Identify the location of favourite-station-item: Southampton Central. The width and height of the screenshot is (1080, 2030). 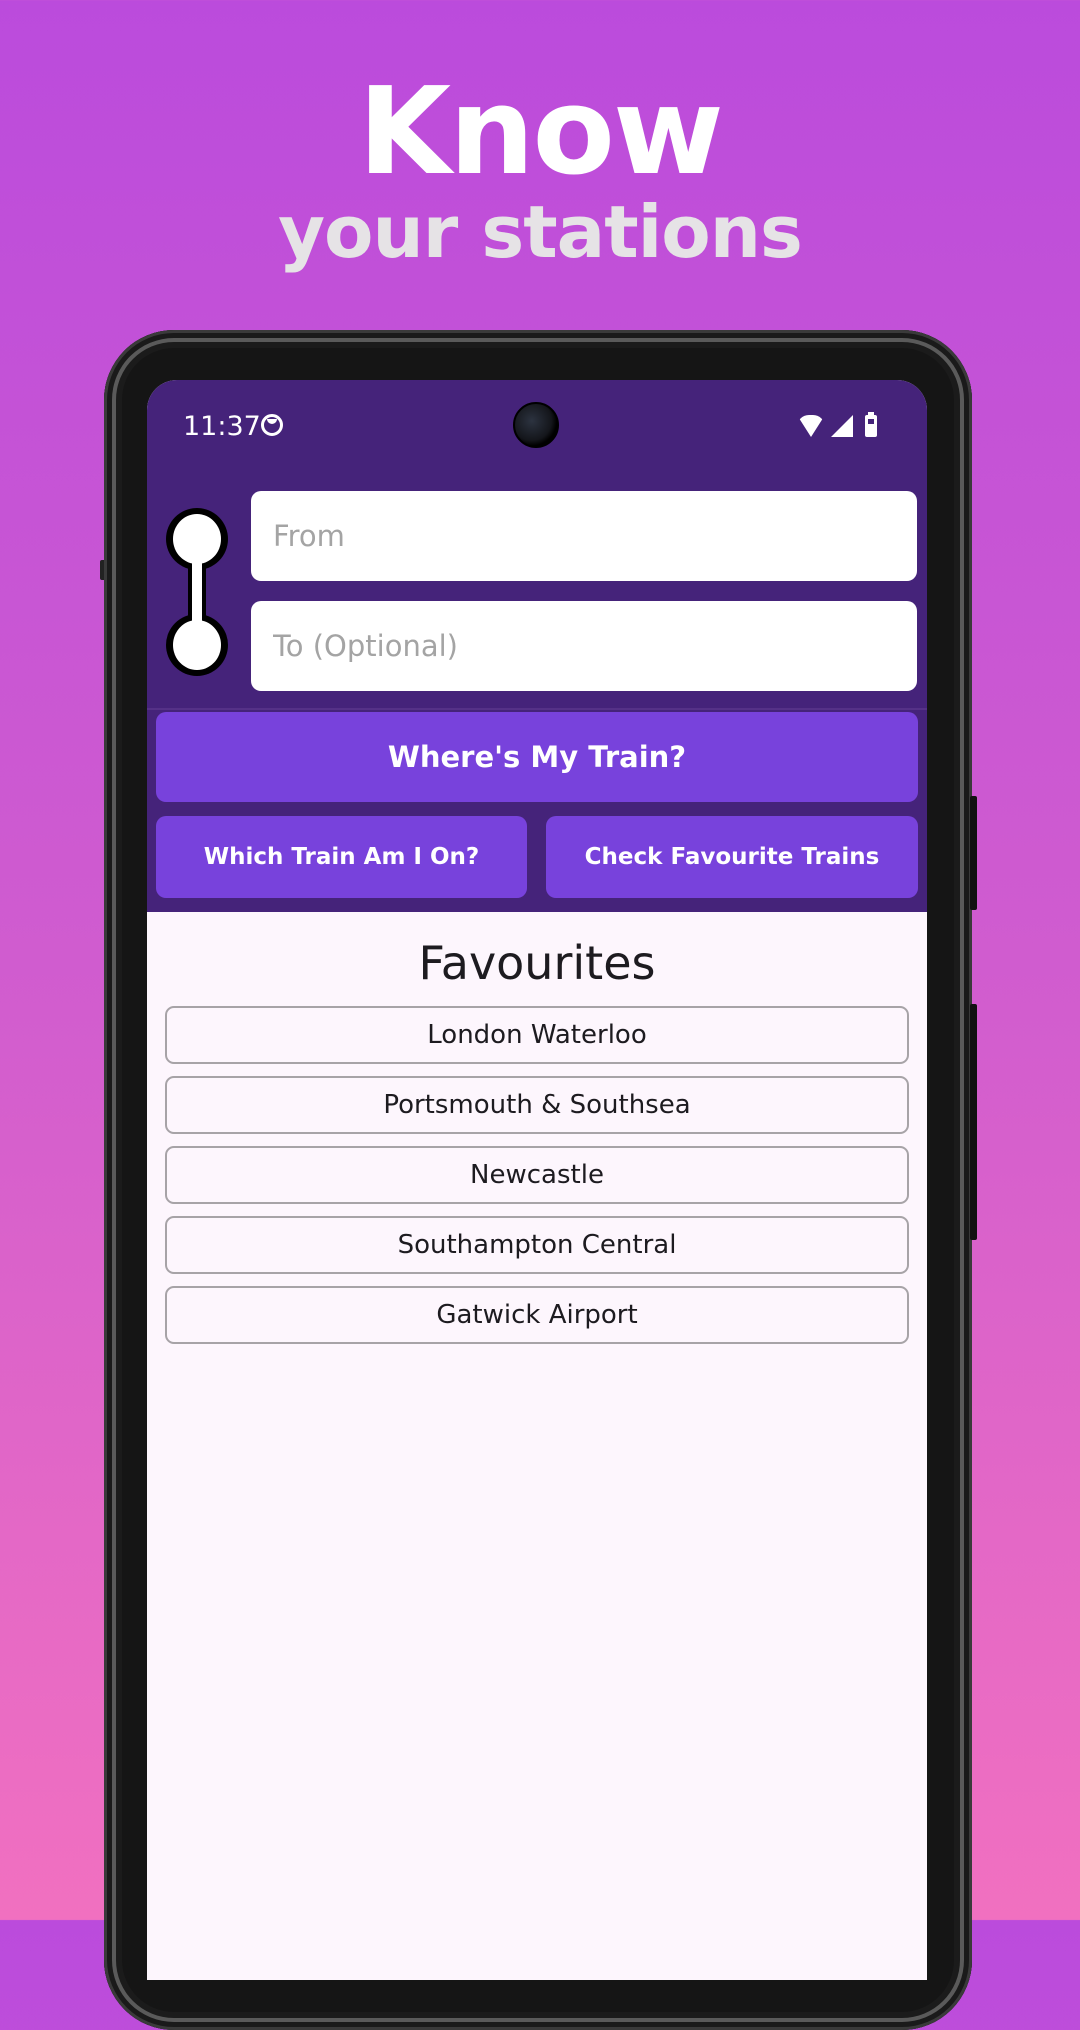
(537, 1245).